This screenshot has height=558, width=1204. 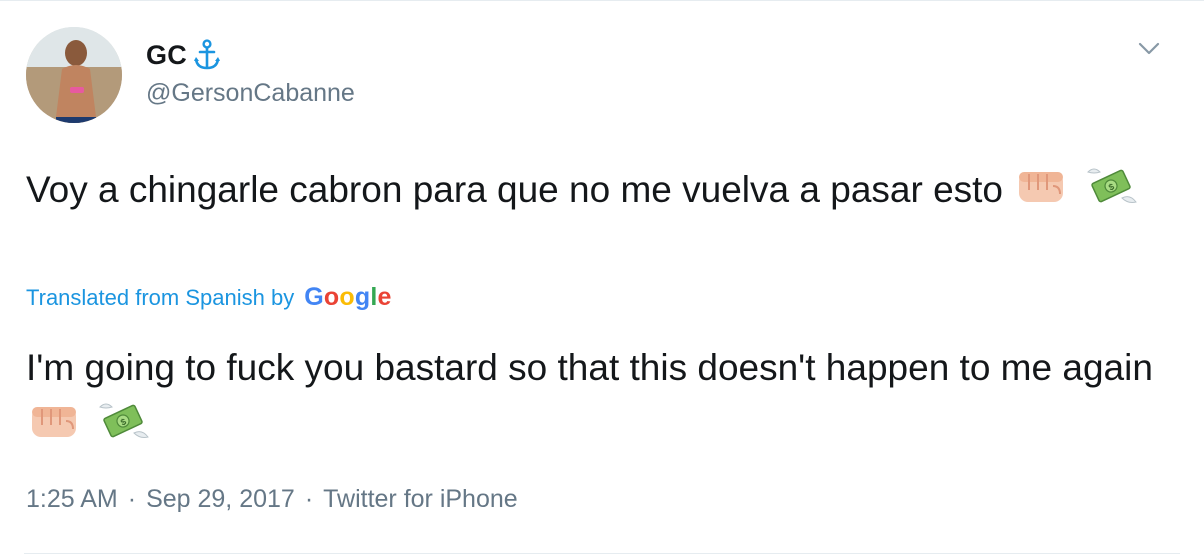 I want to click on tweet-time: 1:25 AM, so click(x=72, y=499).